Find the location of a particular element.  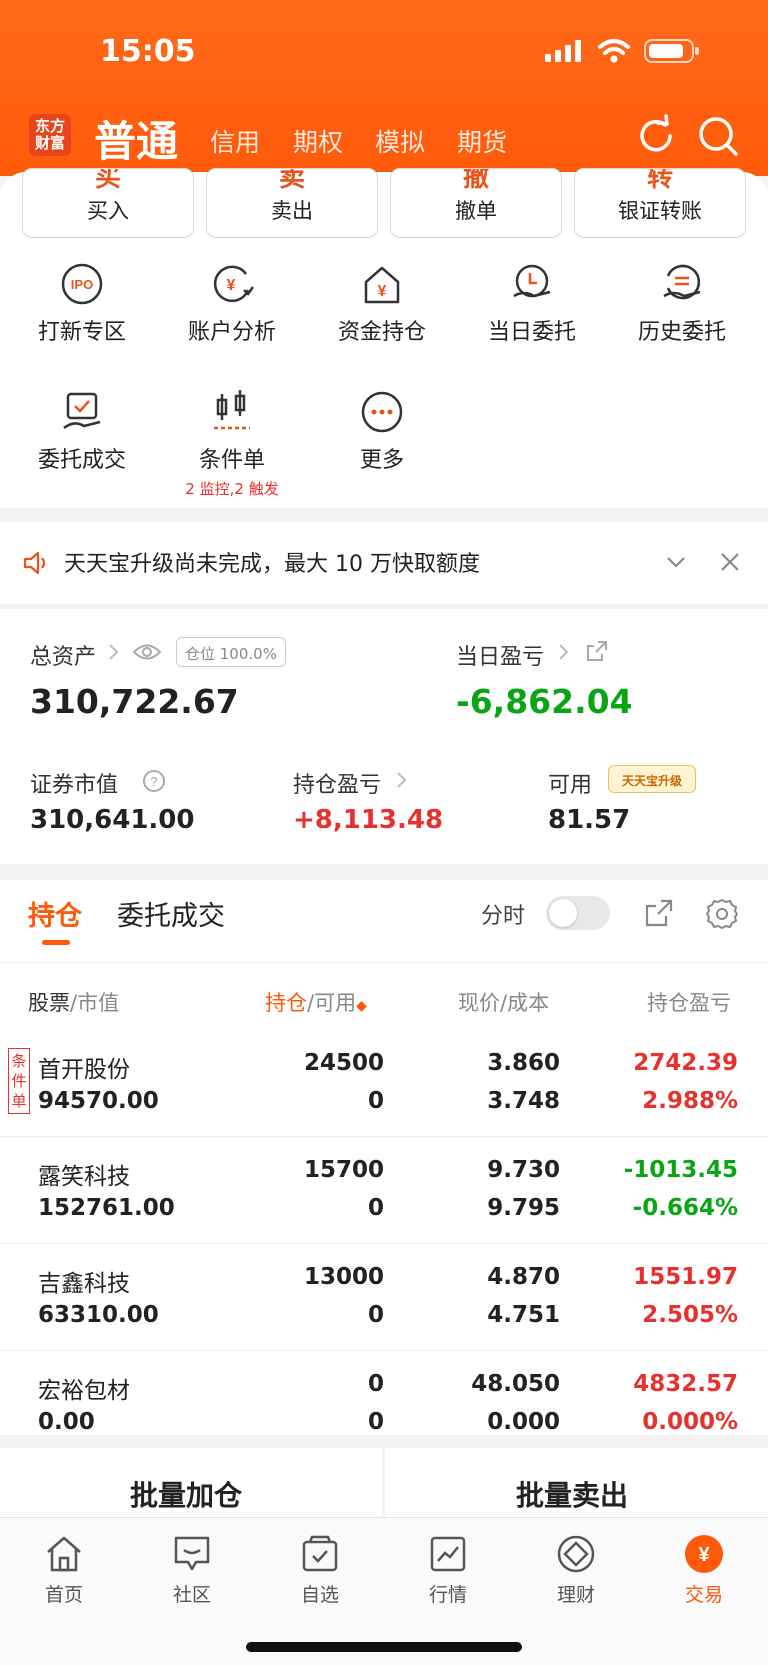

stock-market-value: 94570.00 is located at coordinates (98, 1101).